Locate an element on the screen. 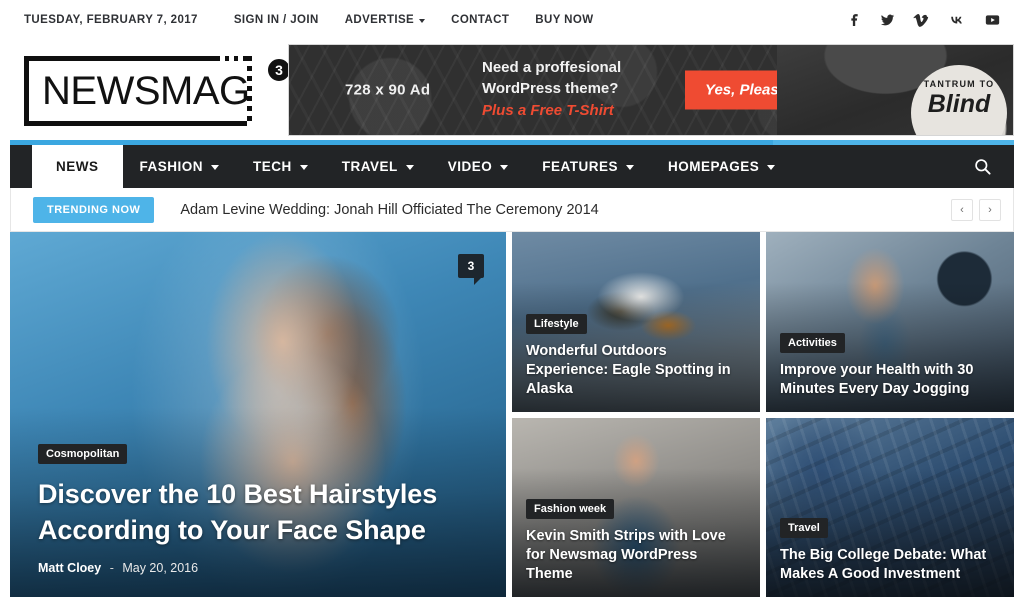 The width and height of the screenshot is (1024, 609). ad-headline-line2: WordPress theme? is located at coordinates (550, 88).